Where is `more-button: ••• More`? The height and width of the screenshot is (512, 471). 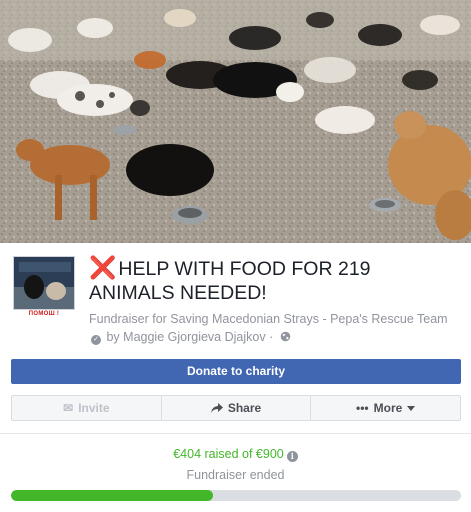
more-button: ••• More is located at coordinates (385, 408).